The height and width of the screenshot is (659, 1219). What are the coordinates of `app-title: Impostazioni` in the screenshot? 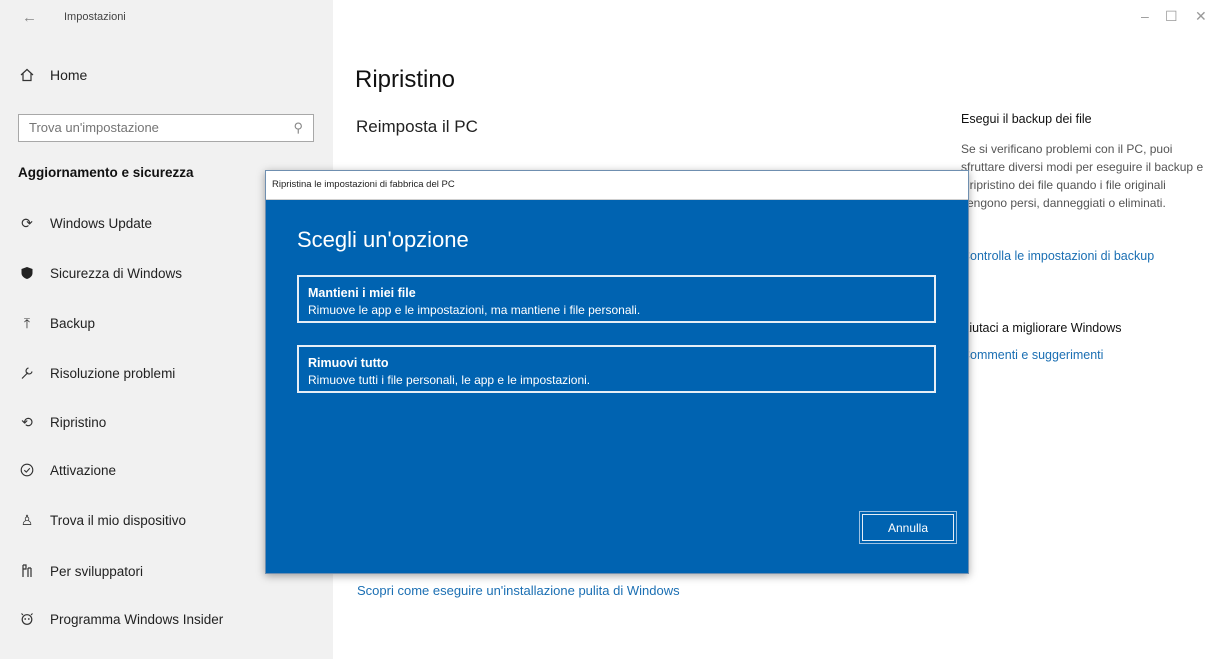 It's located at (95, 17).